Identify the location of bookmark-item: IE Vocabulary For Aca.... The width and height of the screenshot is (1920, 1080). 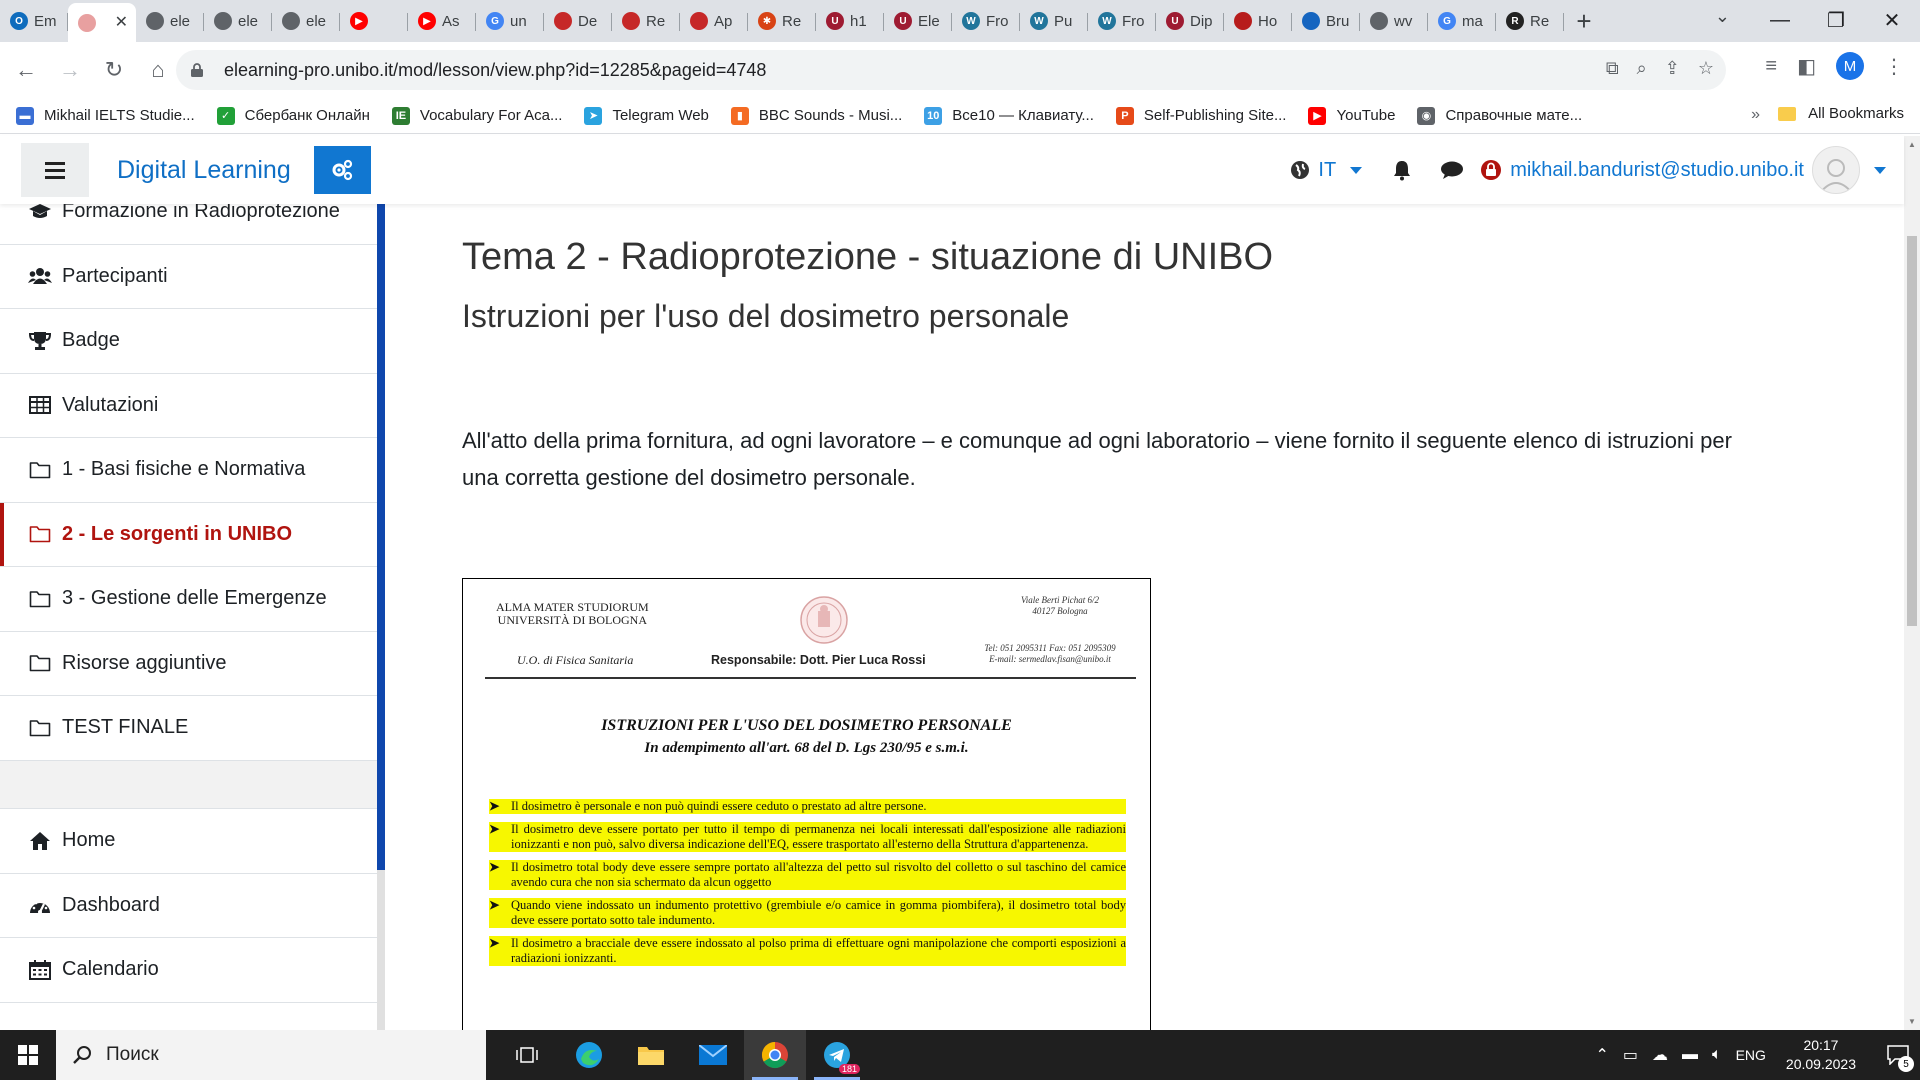
(476, 115).